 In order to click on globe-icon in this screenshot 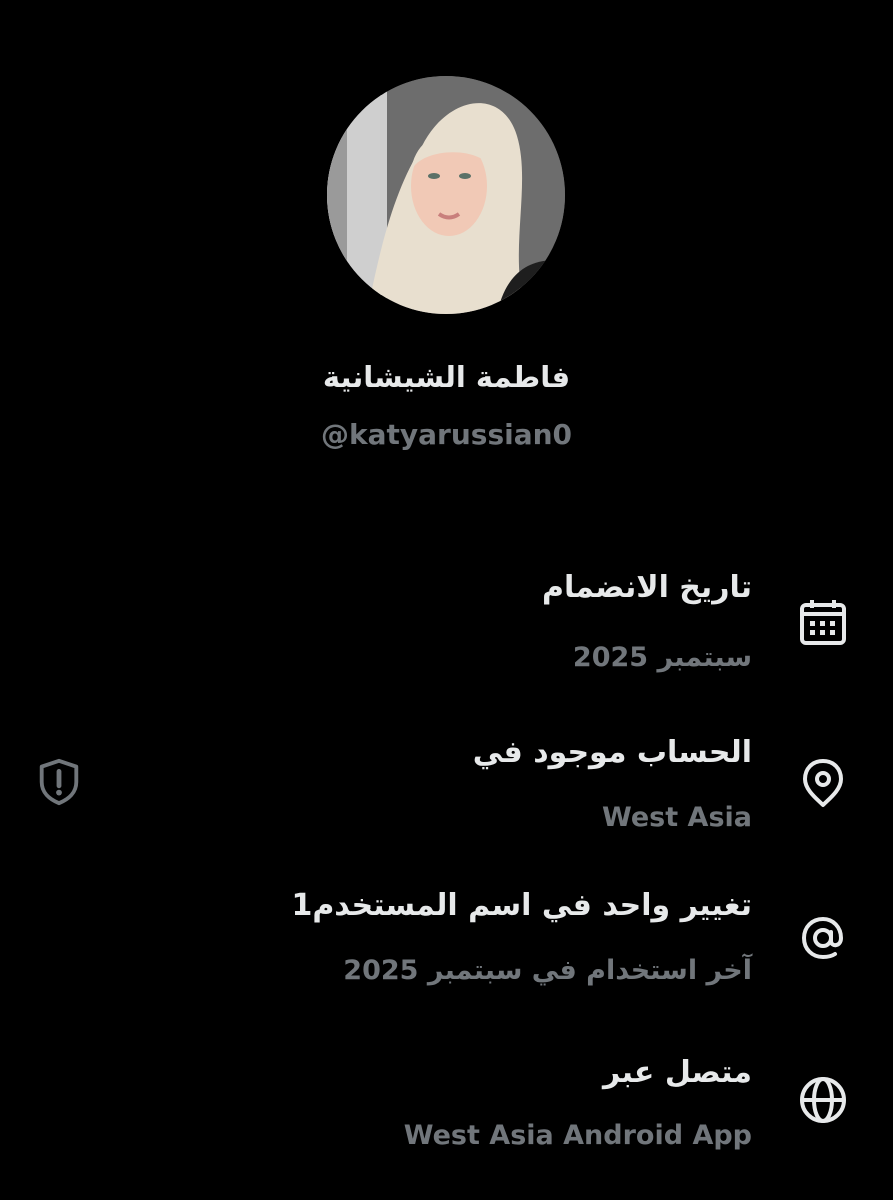, I will do `click(823, 1100)`.